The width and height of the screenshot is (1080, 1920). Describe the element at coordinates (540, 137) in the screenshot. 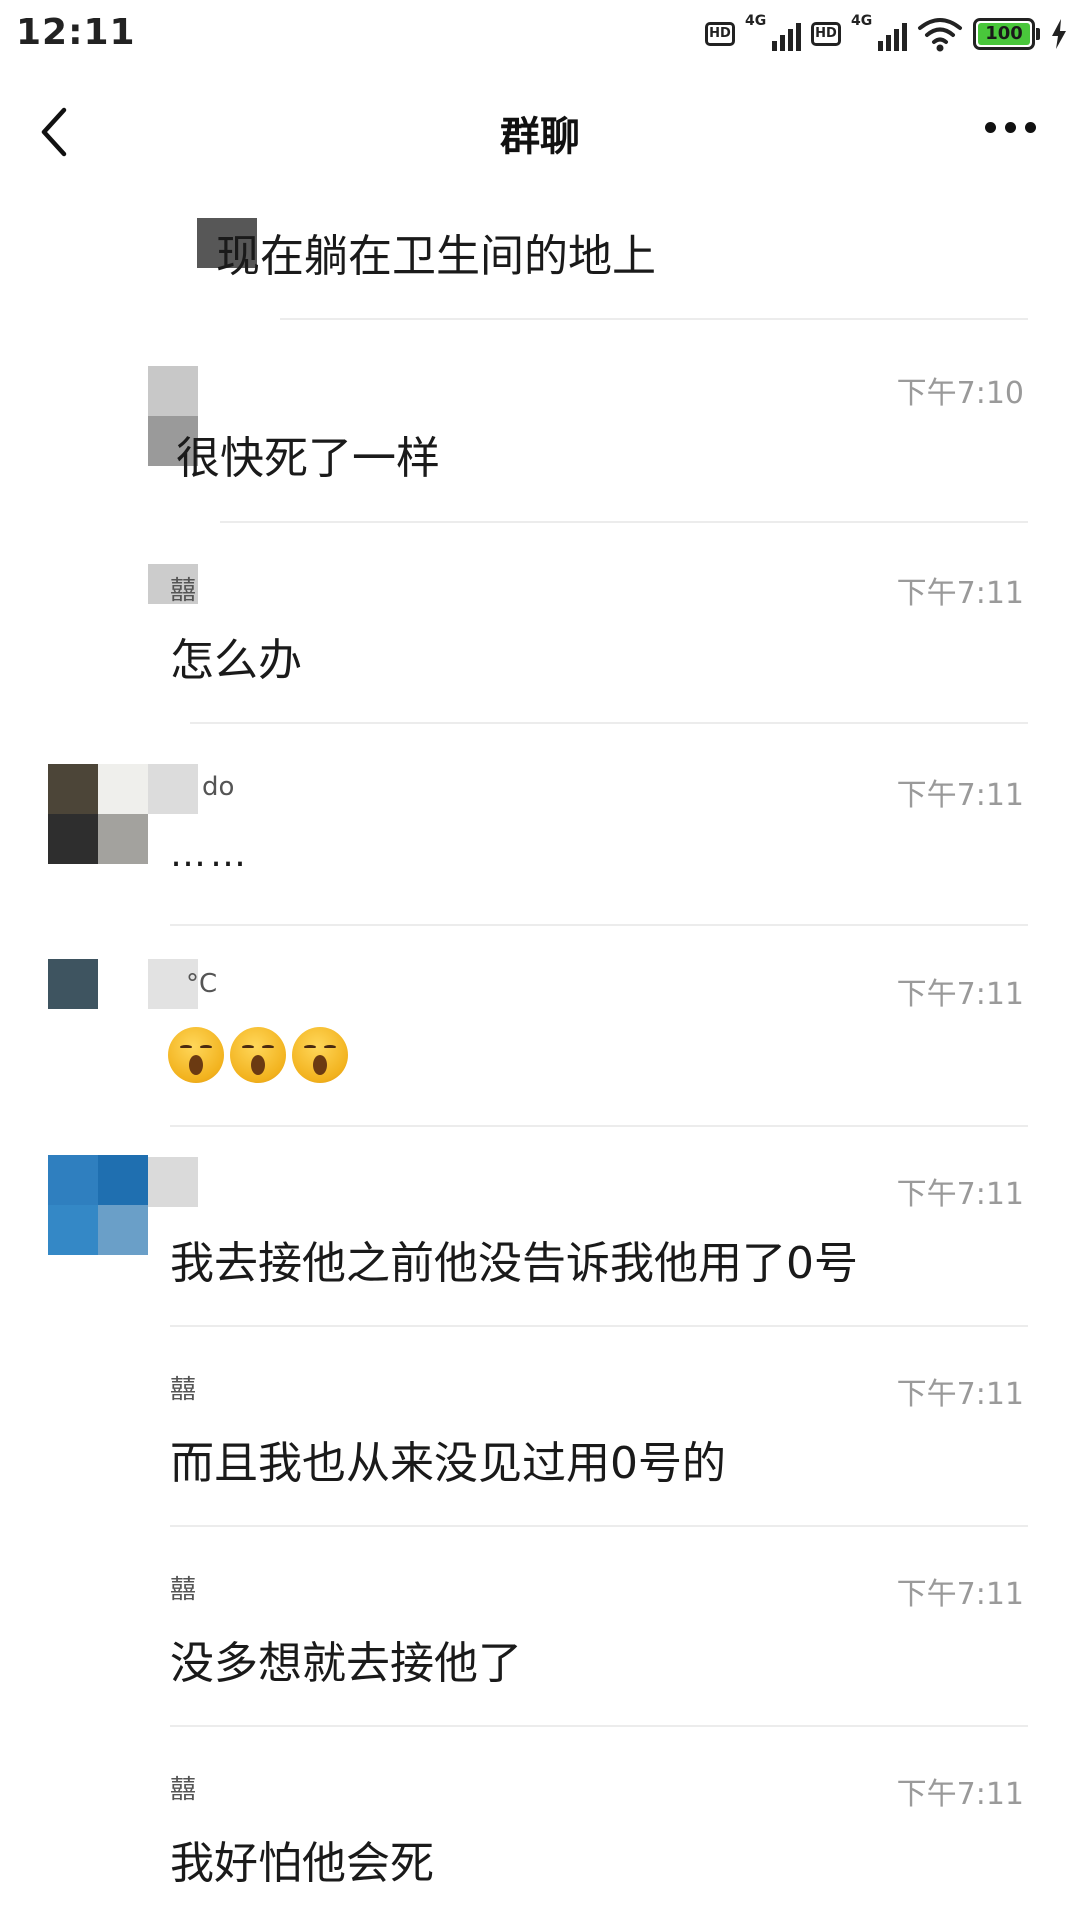

I see `page-title: 群聊` at that location.